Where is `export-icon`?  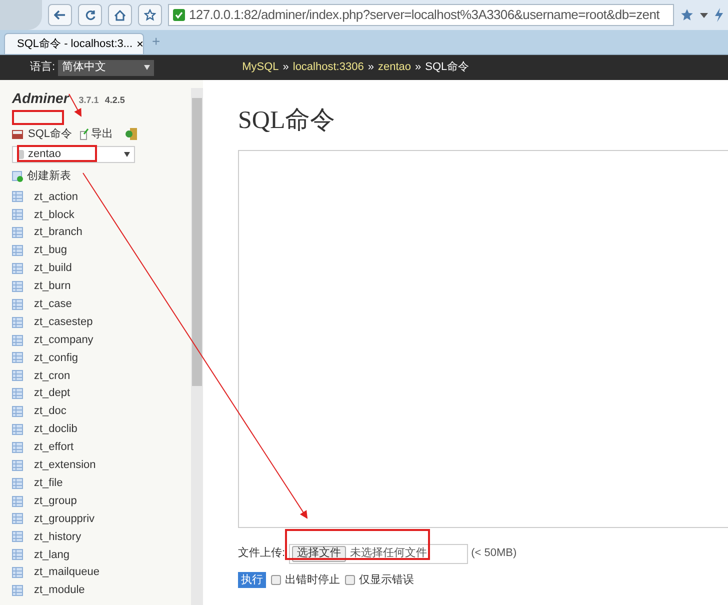 export-icon is located at coordinates (85, 134).